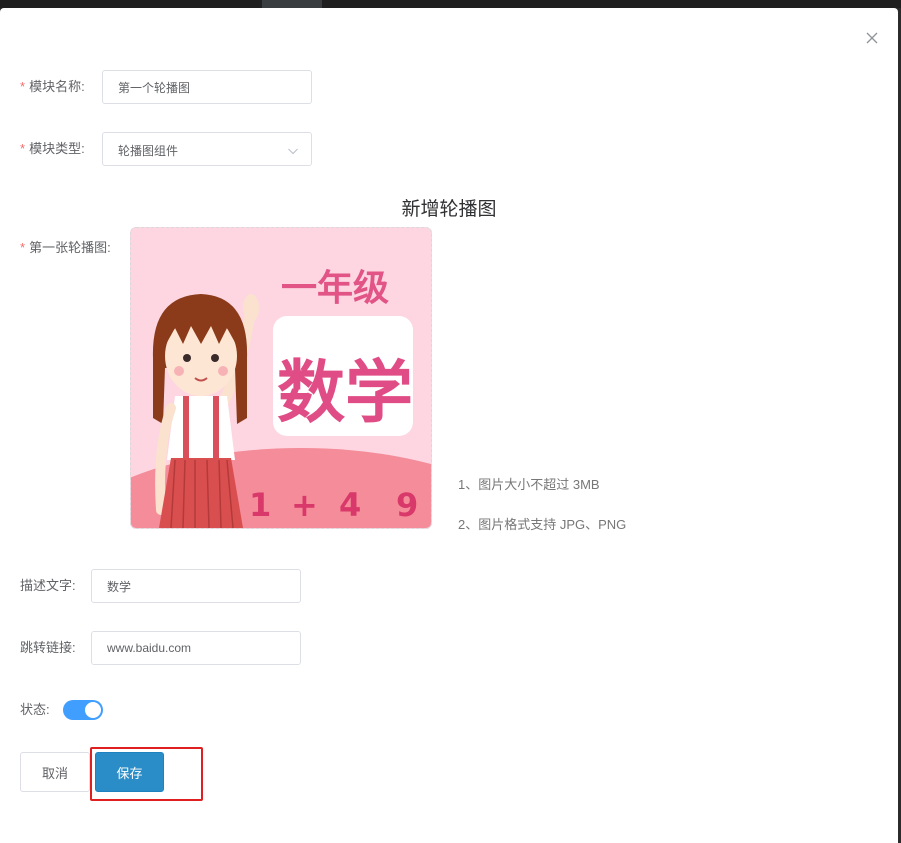 This screenshot has height=843, width=901. Describe the element at coordinates (52, 86) in the screenshot. I see `module-name-label: * 模块名称:` at that location.